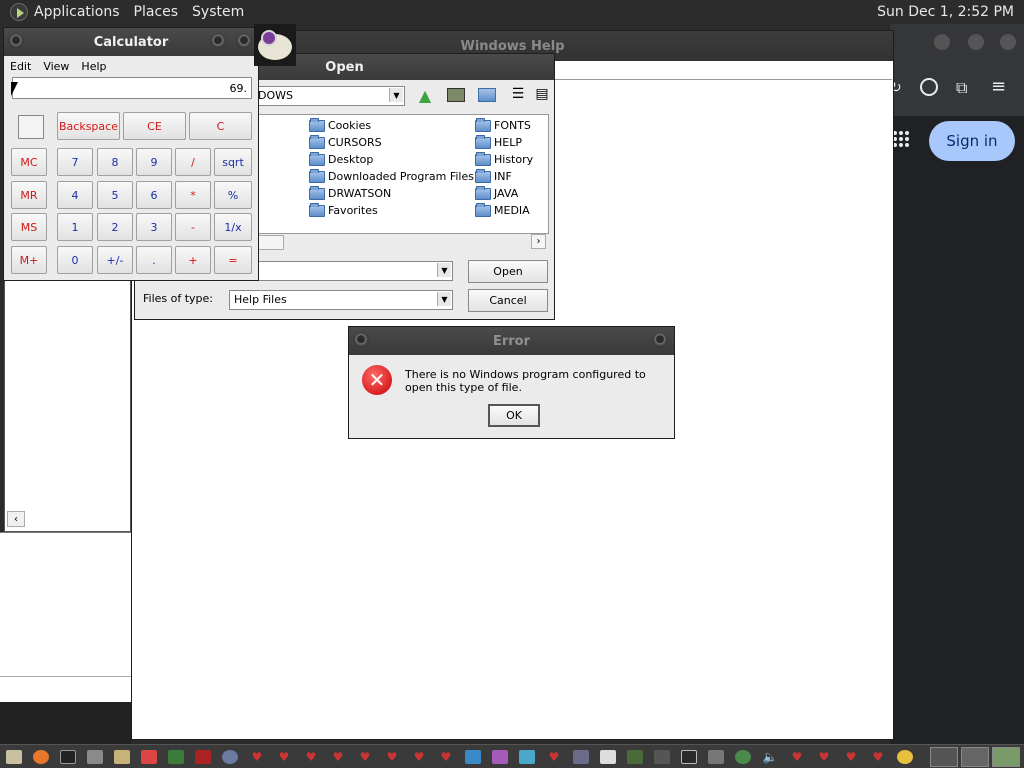 This screenshot has width=1024, height=768. I want to click on settings-icon, so click(230, 757).